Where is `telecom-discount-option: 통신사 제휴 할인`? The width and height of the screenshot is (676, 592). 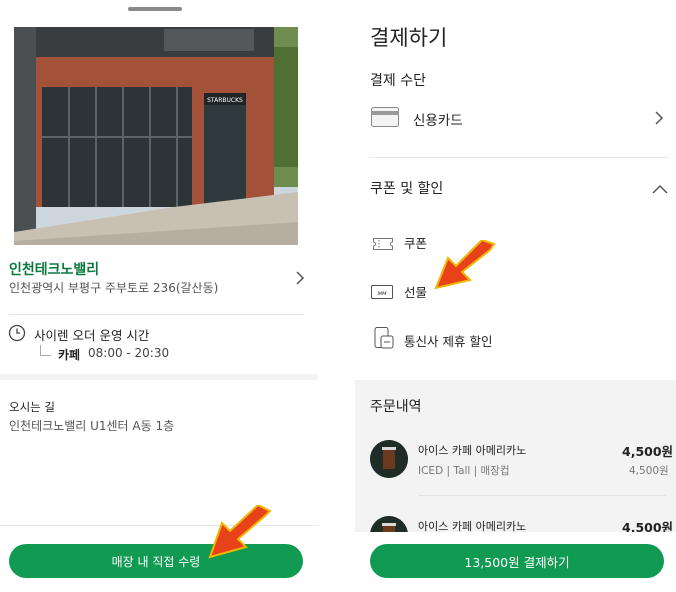
telecom-discount-option: 통신사 제휴 할인 is located at coordinates (448, 340).